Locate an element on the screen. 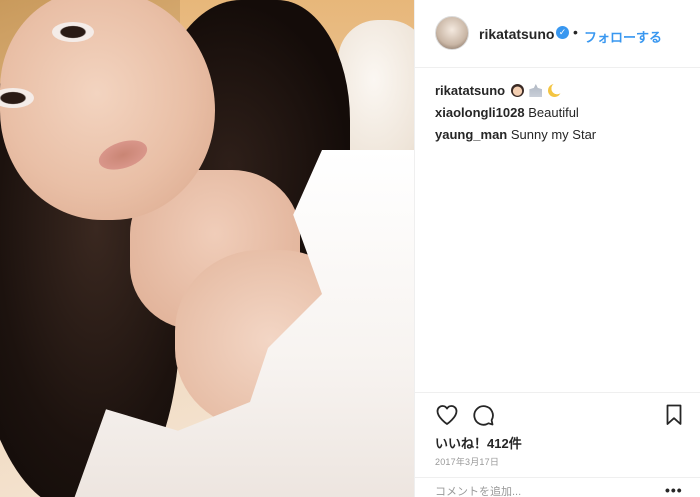  moon-icon is located at coordinates (554, 90).